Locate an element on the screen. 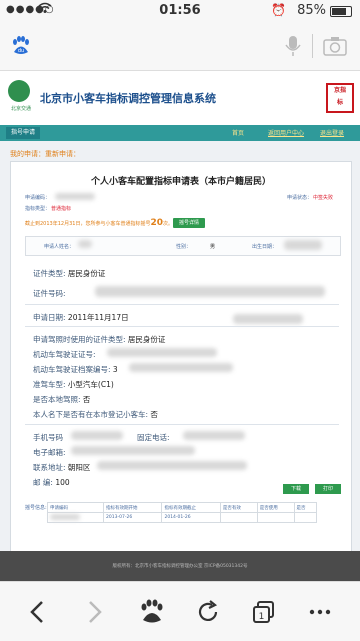  license-file-row: 机动车驾驶证档案编号: 3 is located at coordinates (75, 369).